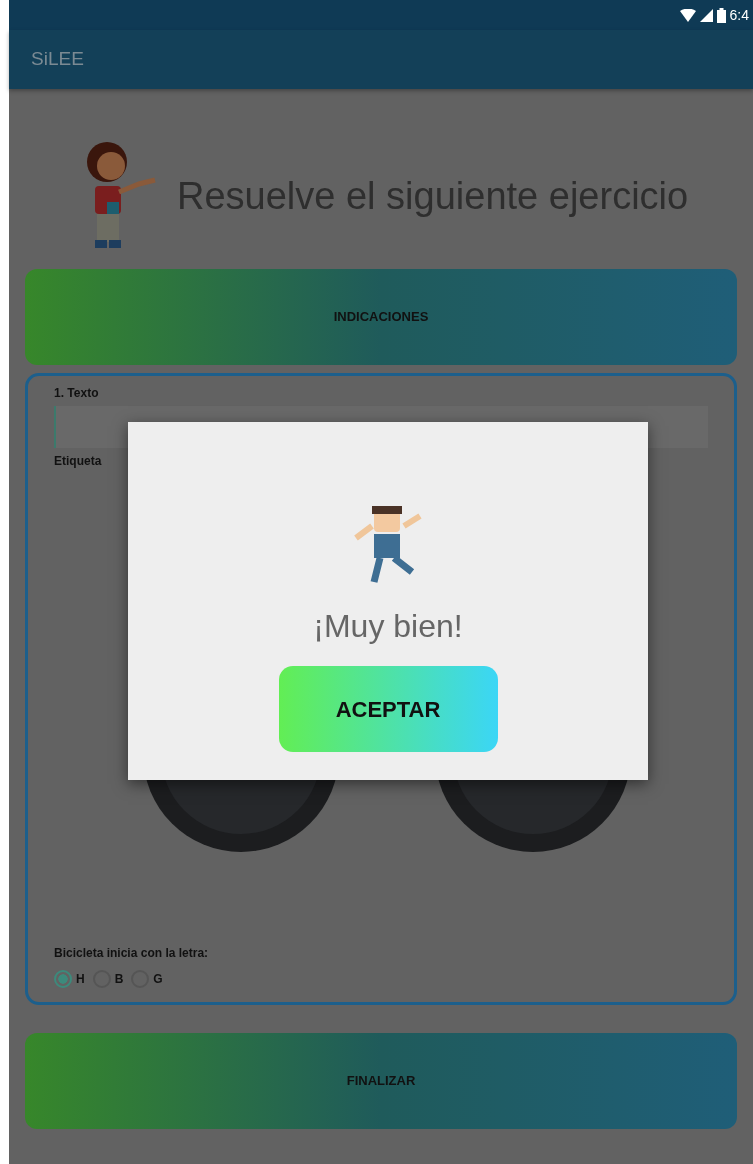 The image size is (753, 1164). Describe the element at coordinates (80, 979) in the screenshot. I see `option-label: H` at that location.